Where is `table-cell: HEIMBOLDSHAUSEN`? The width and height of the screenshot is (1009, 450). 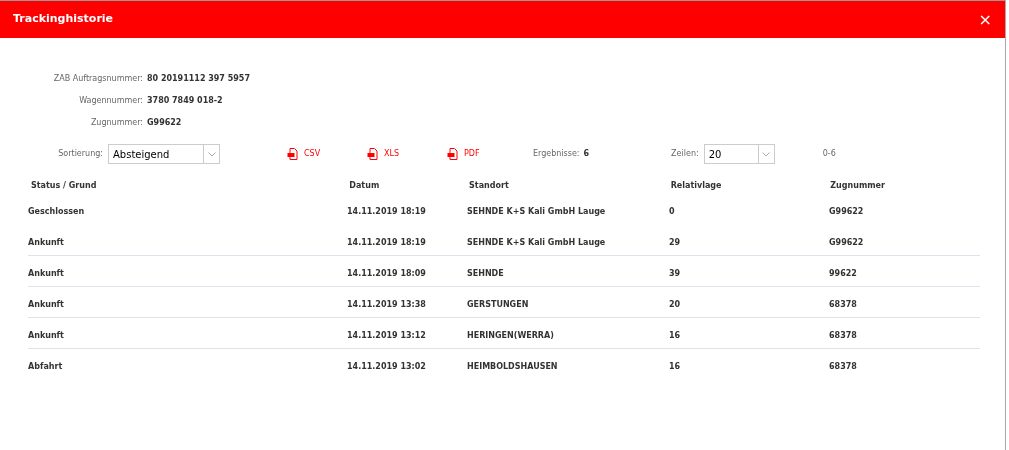
table-cell: HEIMBOLDSHAUSEN is located at coordinates (512, 366).